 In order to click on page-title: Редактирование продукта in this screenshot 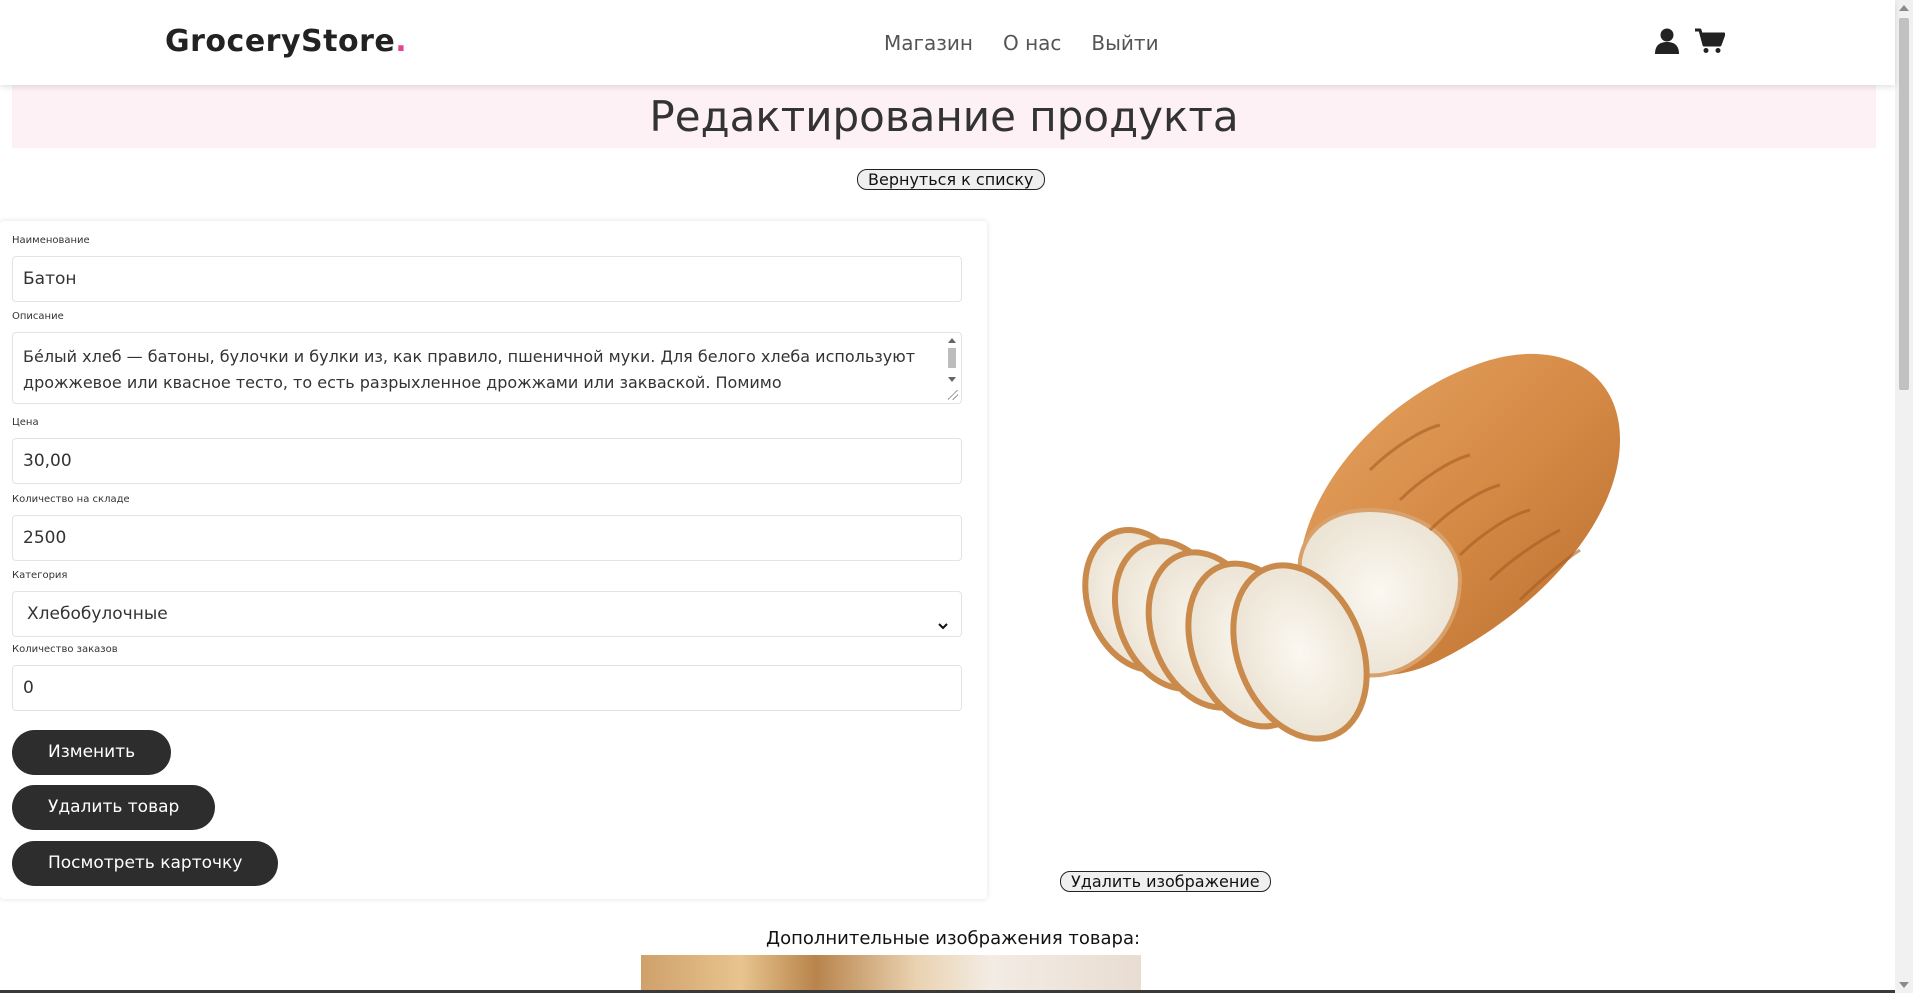, I will do `click(944, 116)`.